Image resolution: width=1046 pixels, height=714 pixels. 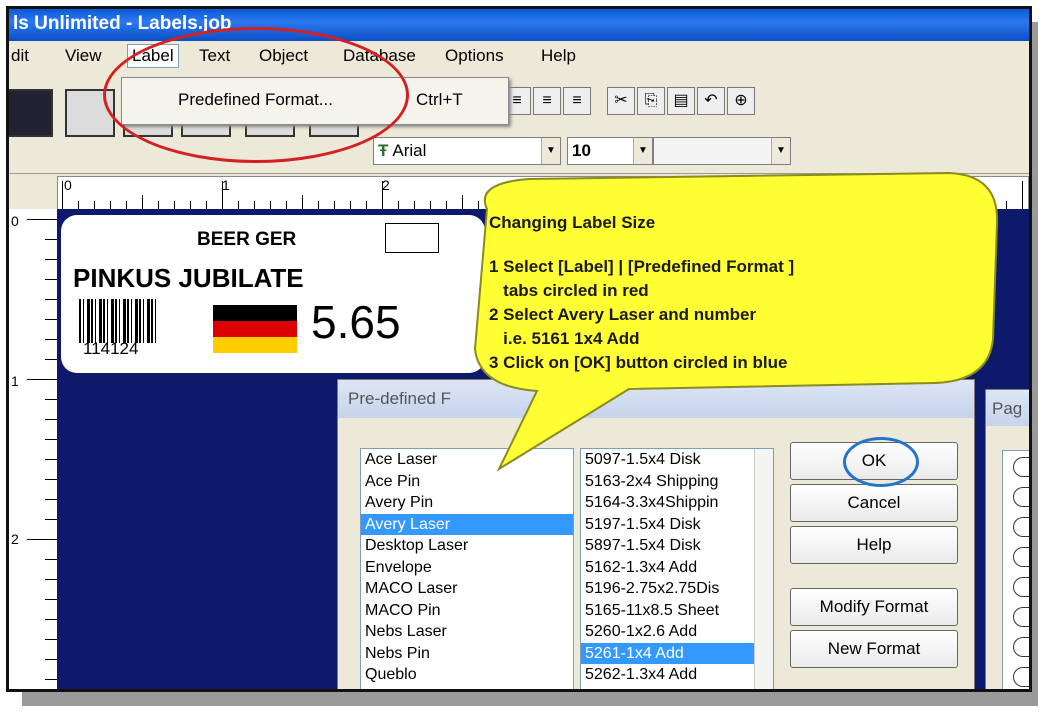 I want to click on callout-line: 1 Select [Label] | [Predefined Format ], so click(x=642, y=266).